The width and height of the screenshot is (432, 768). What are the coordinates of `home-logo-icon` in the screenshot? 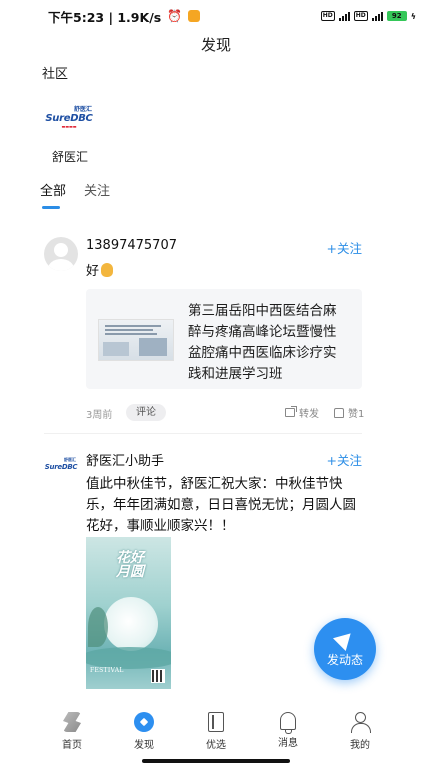 It's located at (72, 722).